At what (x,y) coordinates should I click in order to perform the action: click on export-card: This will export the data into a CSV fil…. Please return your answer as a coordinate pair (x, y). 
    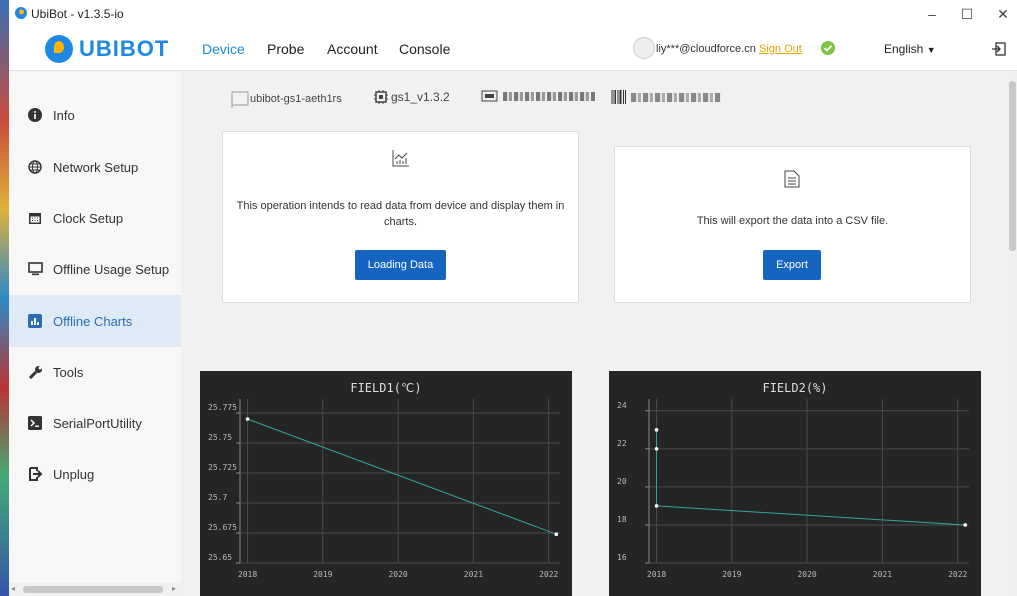
    Looking at the image, I should click on (792, 224).